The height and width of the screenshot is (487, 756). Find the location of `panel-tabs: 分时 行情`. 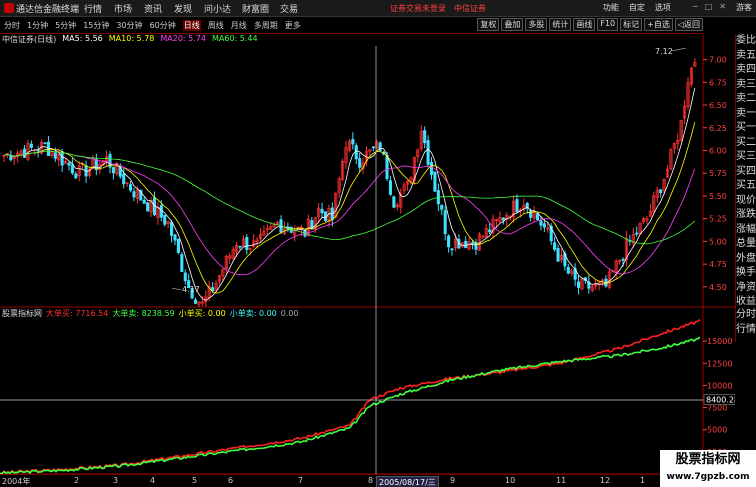

panel-tabs: 分时 行情 is located at coordinates (745, 324).